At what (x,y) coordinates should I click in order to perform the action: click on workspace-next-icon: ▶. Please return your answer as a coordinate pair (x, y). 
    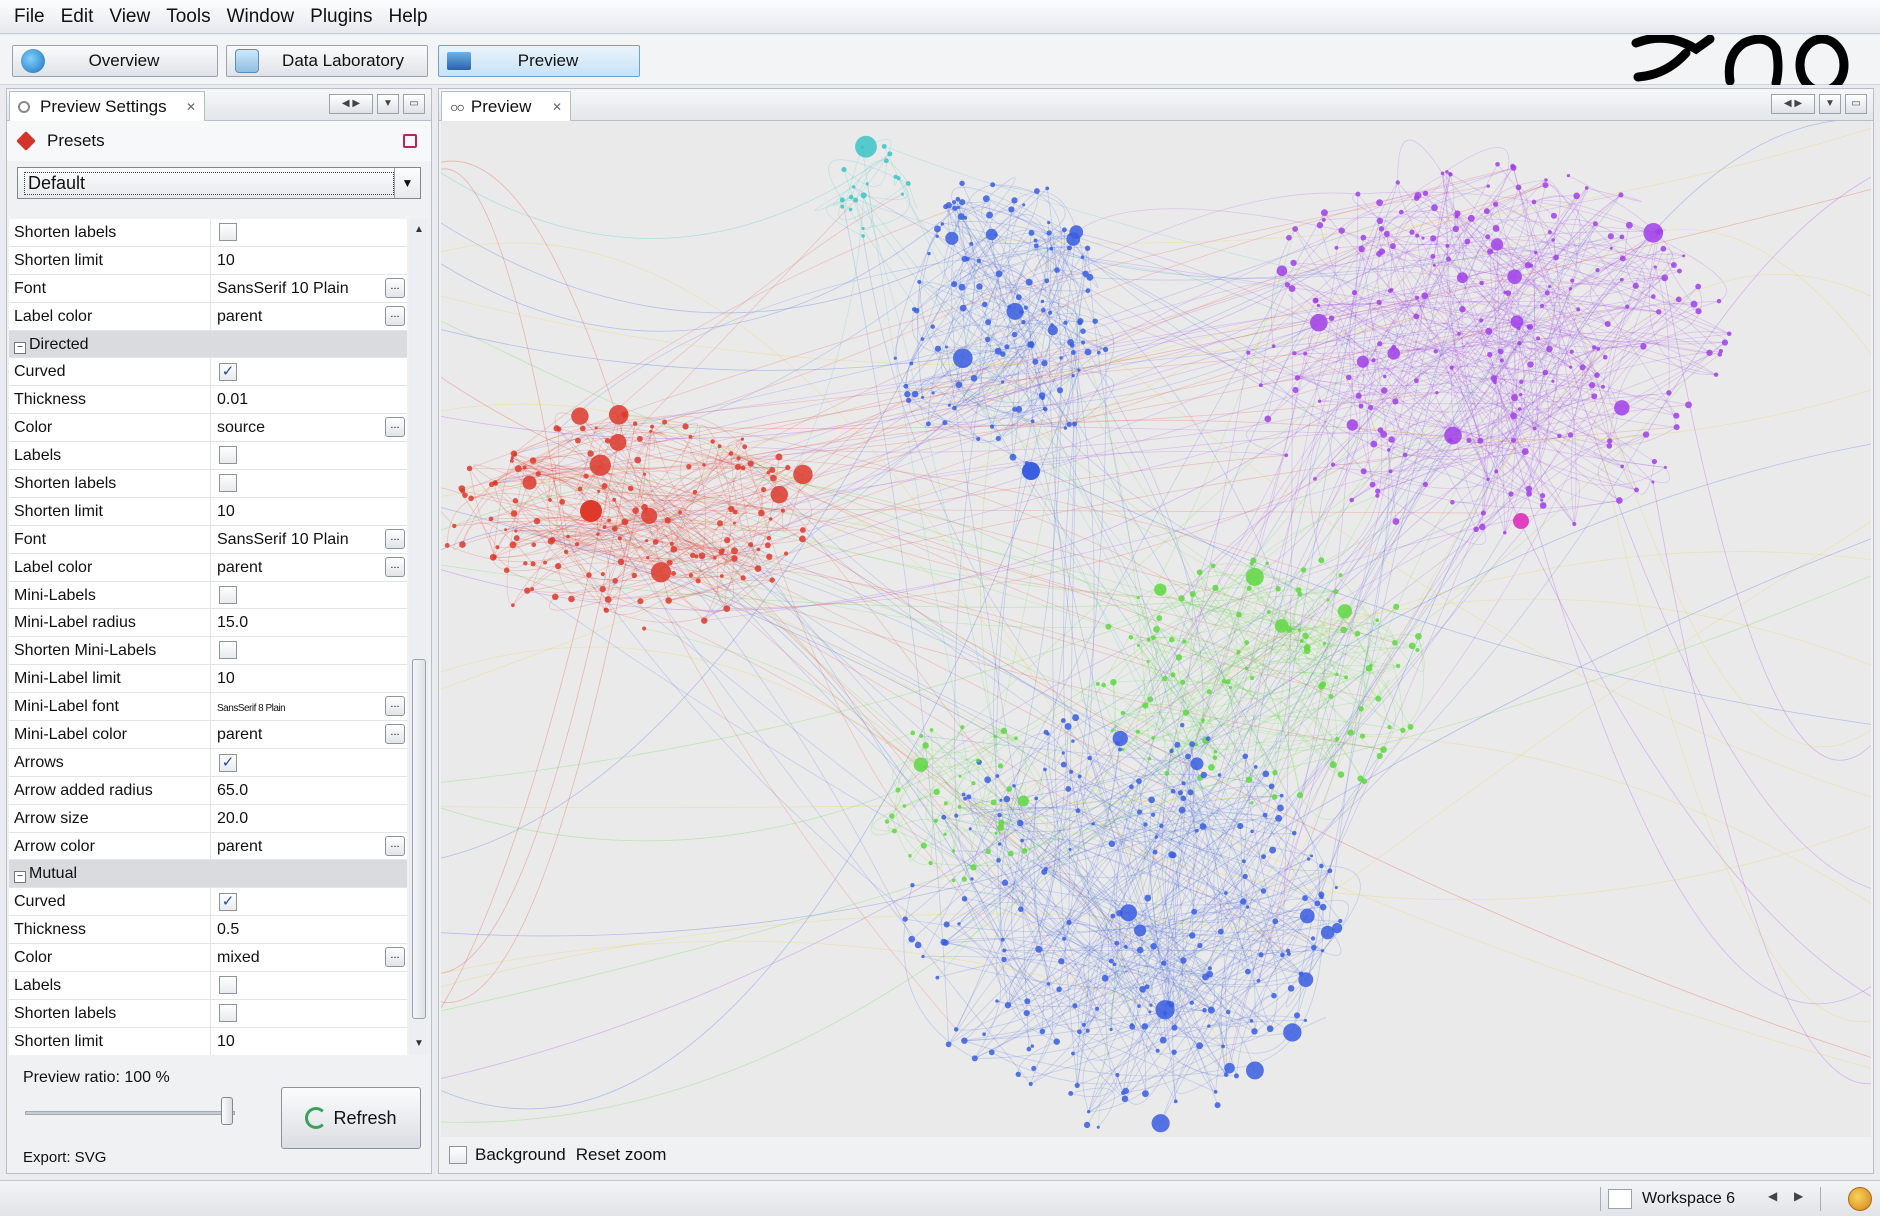
    Looking at the image, I should click on (1798, 1196).